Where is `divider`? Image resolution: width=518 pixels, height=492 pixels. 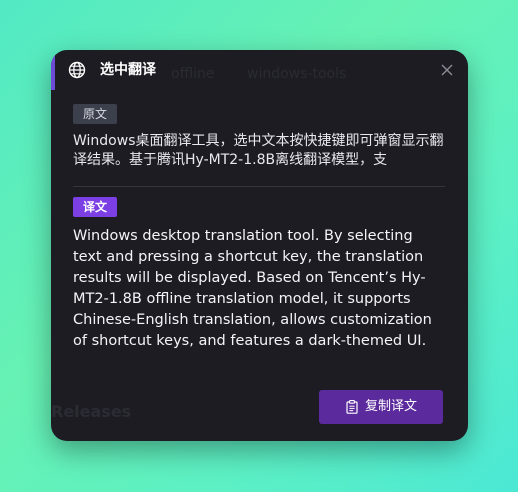
divider is located at coordinates (259, 186).